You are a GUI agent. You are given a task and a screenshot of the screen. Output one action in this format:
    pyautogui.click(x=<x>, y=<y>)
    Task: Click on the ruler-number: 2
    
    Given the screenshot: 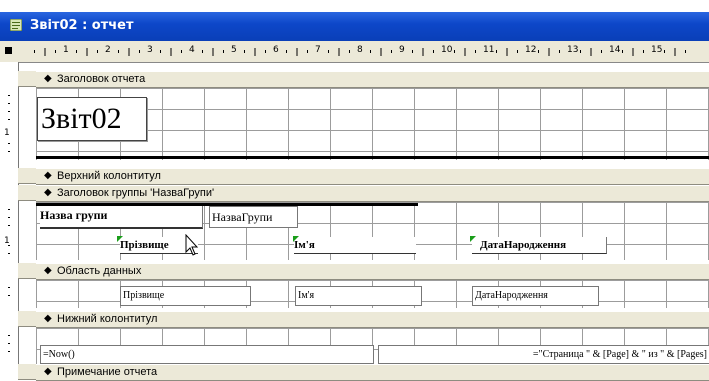 What is the action you would take?
    pyautogui.click(x=108, y=50)
    